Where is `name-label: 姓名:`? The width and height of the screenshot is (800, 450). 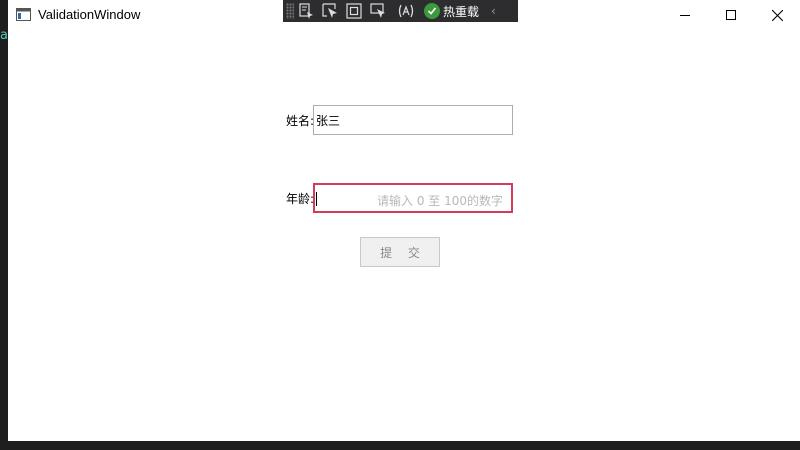
name-label: 姓名: is located at coordinates (300, 121).